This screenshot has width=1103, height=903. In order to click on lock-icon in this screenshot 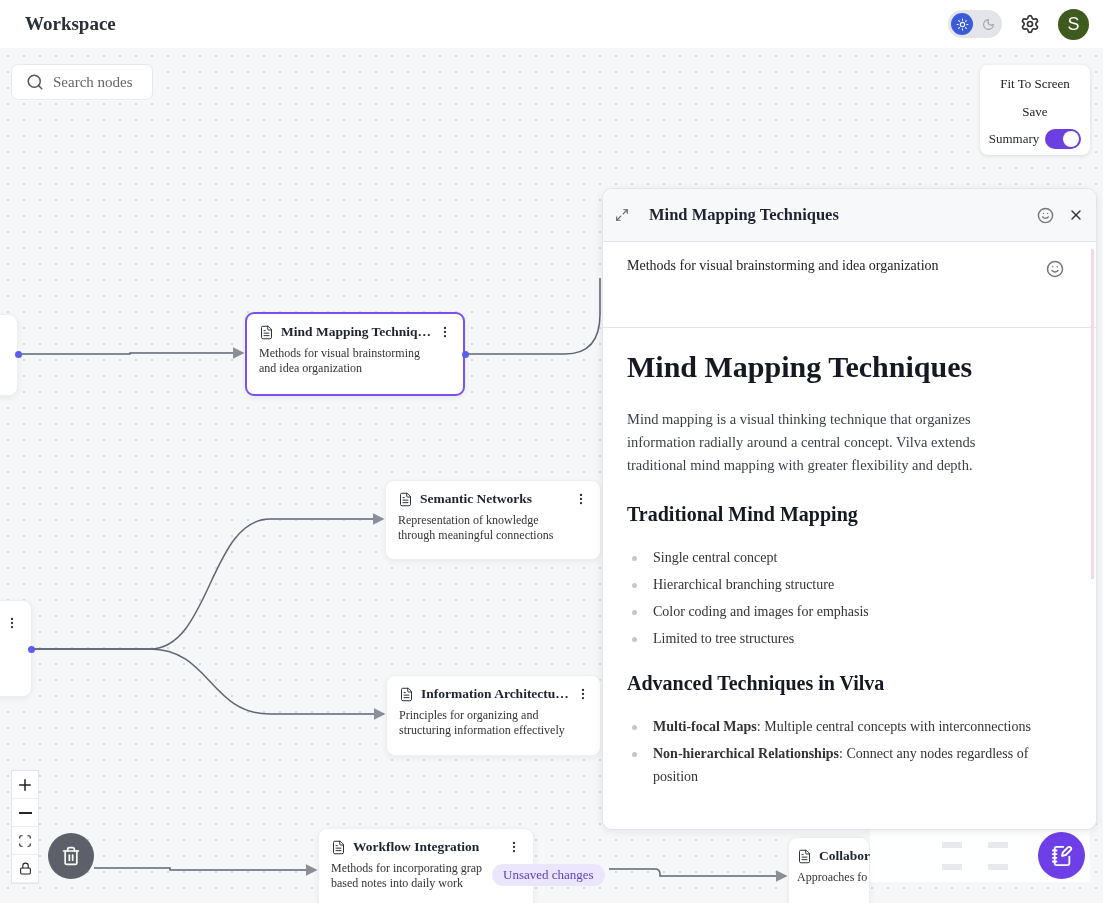, I will do `click(25, 868)`.